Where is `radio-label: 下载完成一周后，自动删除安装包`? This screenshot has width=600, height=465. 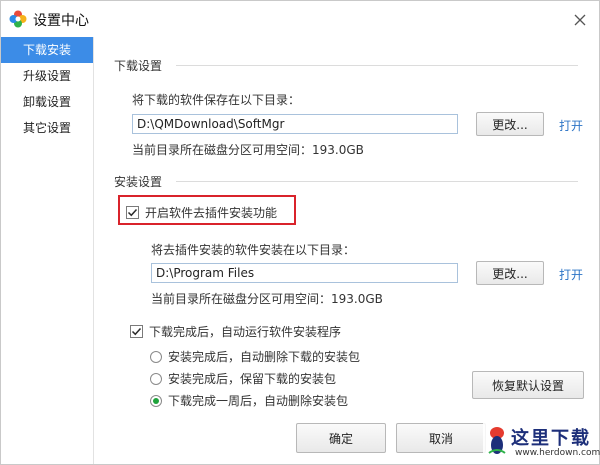
radio-label: 下载完成一周后，自动删除安装包 is located at coordinates (258, 401).